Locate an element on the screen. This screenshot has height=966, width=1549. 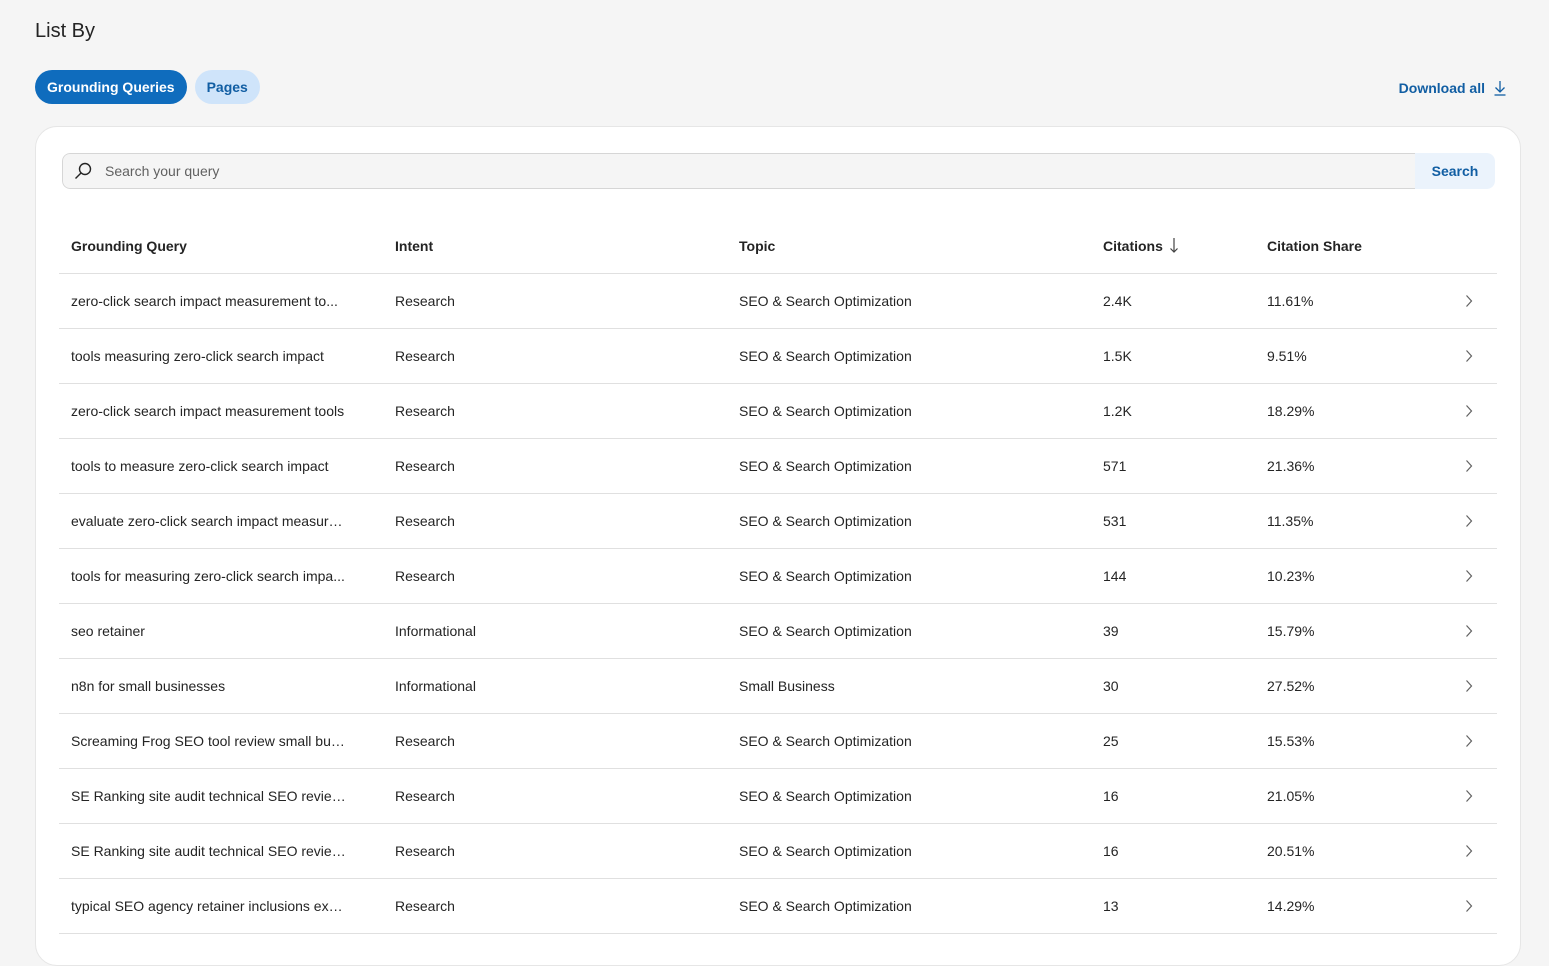
column-header-citations: Citations is located at coordinates (1173, 246).